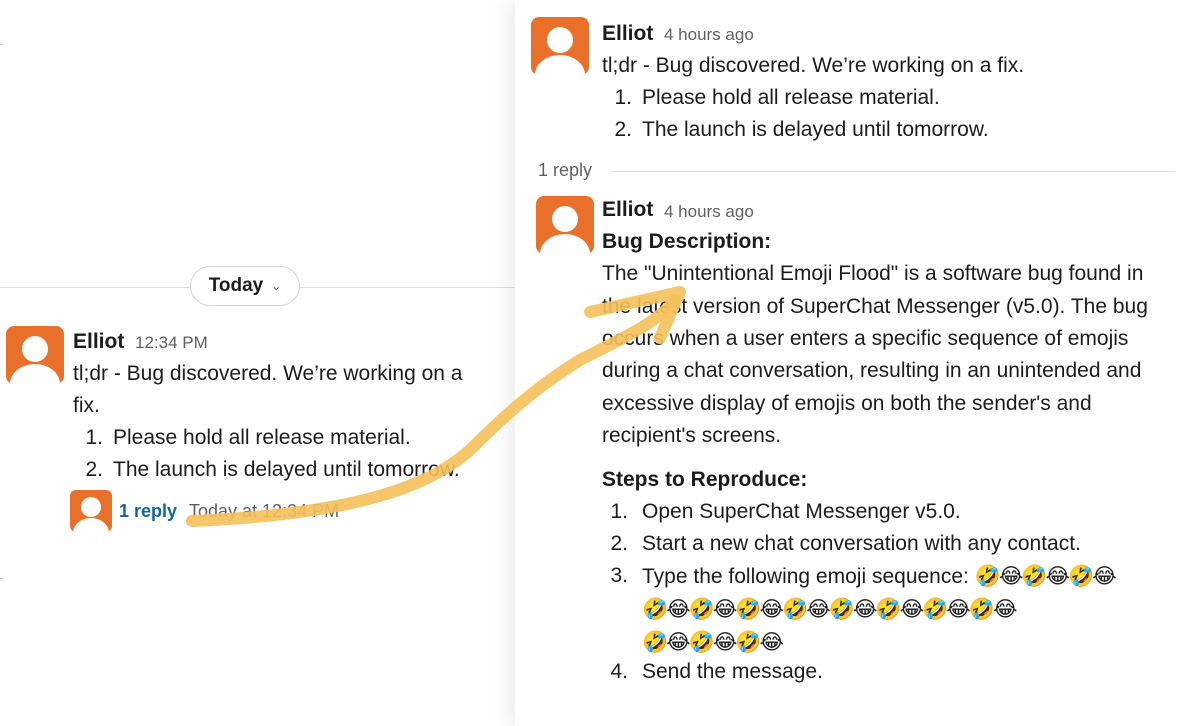 The height and width of the screenshot is (726, 1198). I want to click on reply-timestamp: Today at 12:34 PM, so click(264, 511).